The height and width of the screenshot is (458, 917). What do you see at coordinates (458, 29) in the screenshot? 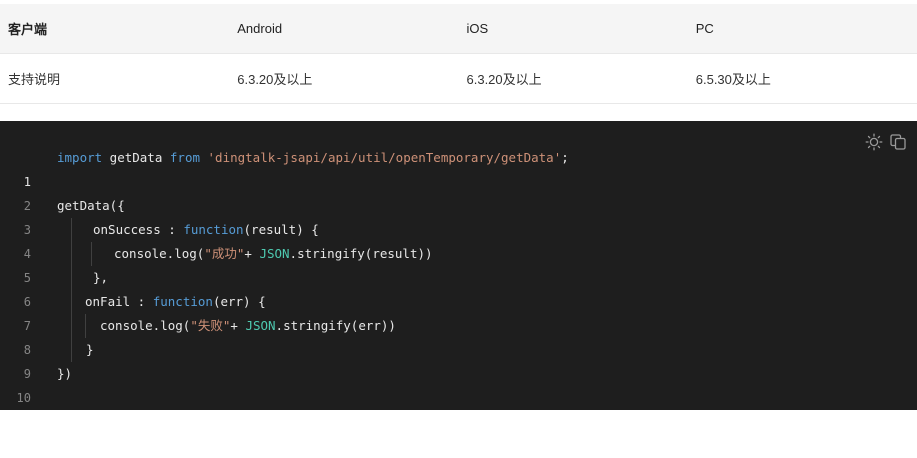
I see `table-header-row: 客户端 Android iOS PC` at bounding box center [458, 29].